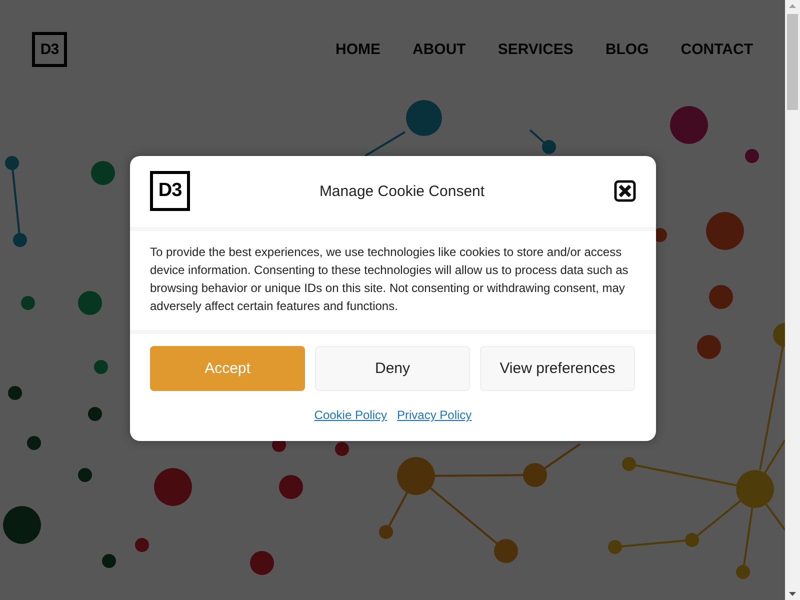  Describe the element at coordinates (350, 415) in the screenshot. I see `policy-link: Cookie Policy` at that location.